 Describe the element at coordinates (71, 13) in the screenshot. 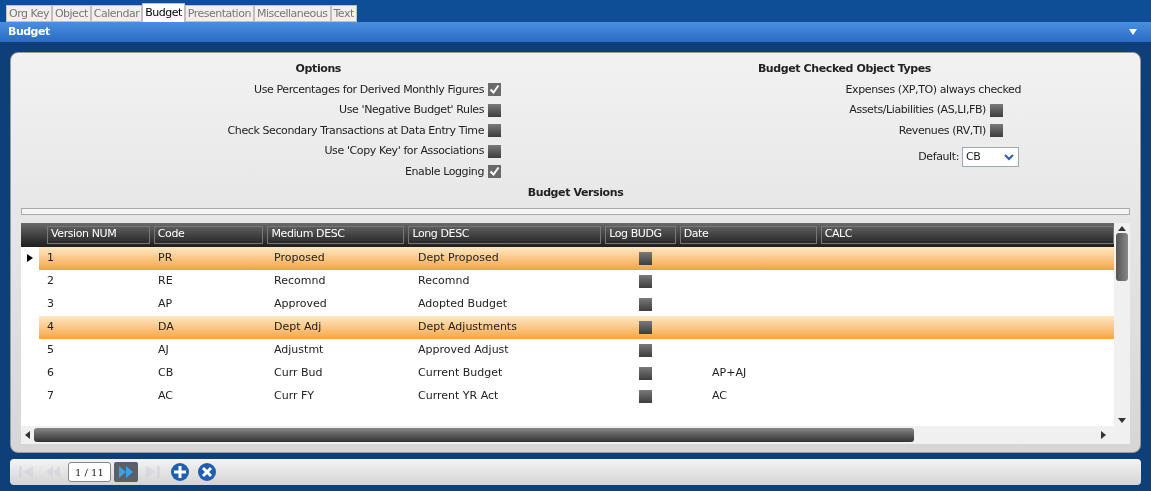

I see `tab: Object` at that location.